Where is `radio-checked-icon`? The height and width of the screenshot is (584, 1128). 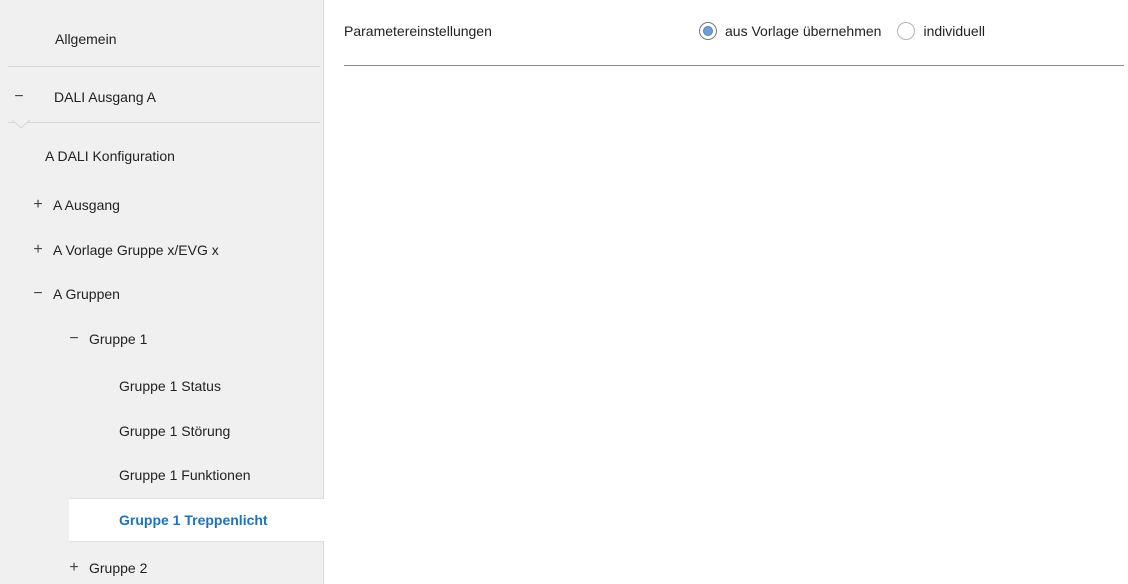 radio-checked-icon is located at coordinates (708, 31).